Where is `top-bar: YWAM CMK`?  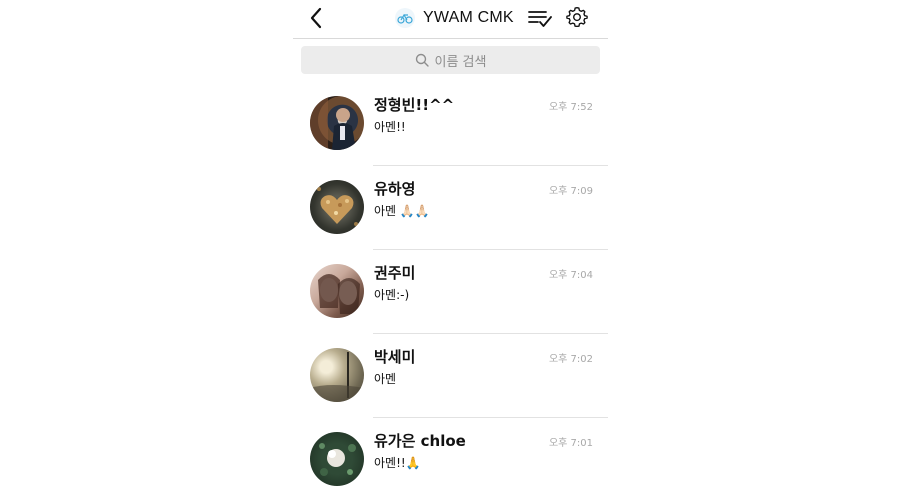
top-bar: YWAM CMK is located at coordinates (450, 19).